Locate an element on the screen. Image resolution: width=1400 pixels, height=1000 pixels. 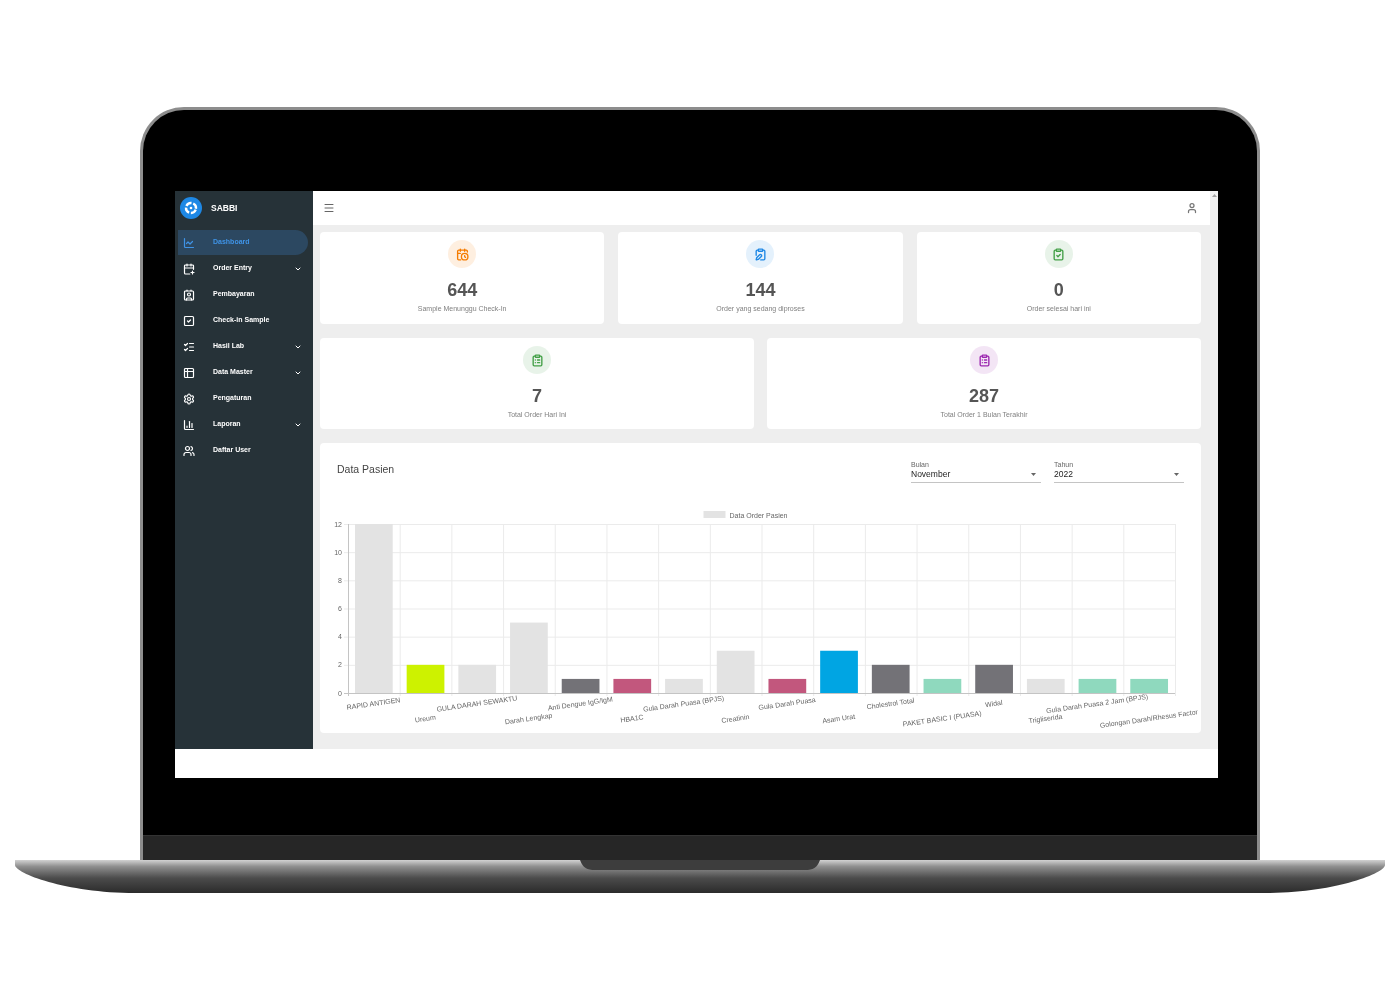
menu-icon is located at coordinates (329, 208).